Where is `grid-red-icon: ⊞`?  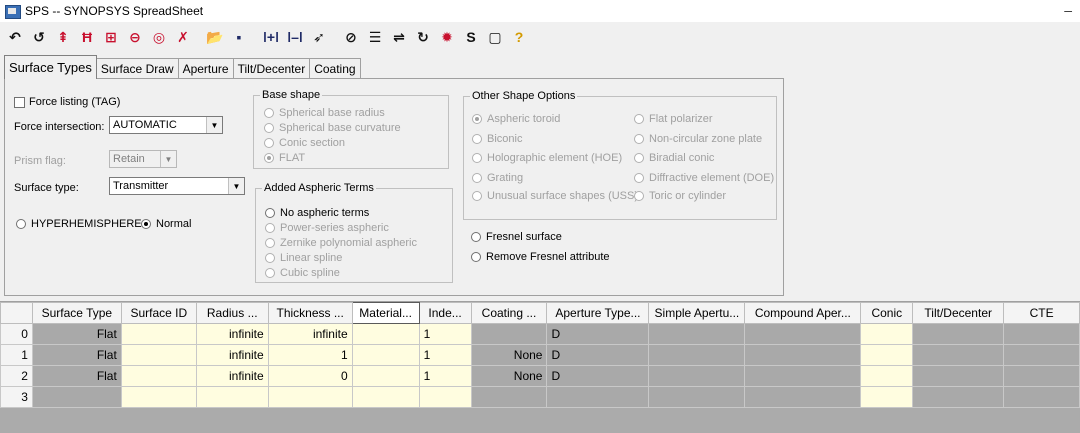 grid-red-icon: ⊞ is located at coordinates (111, 37).